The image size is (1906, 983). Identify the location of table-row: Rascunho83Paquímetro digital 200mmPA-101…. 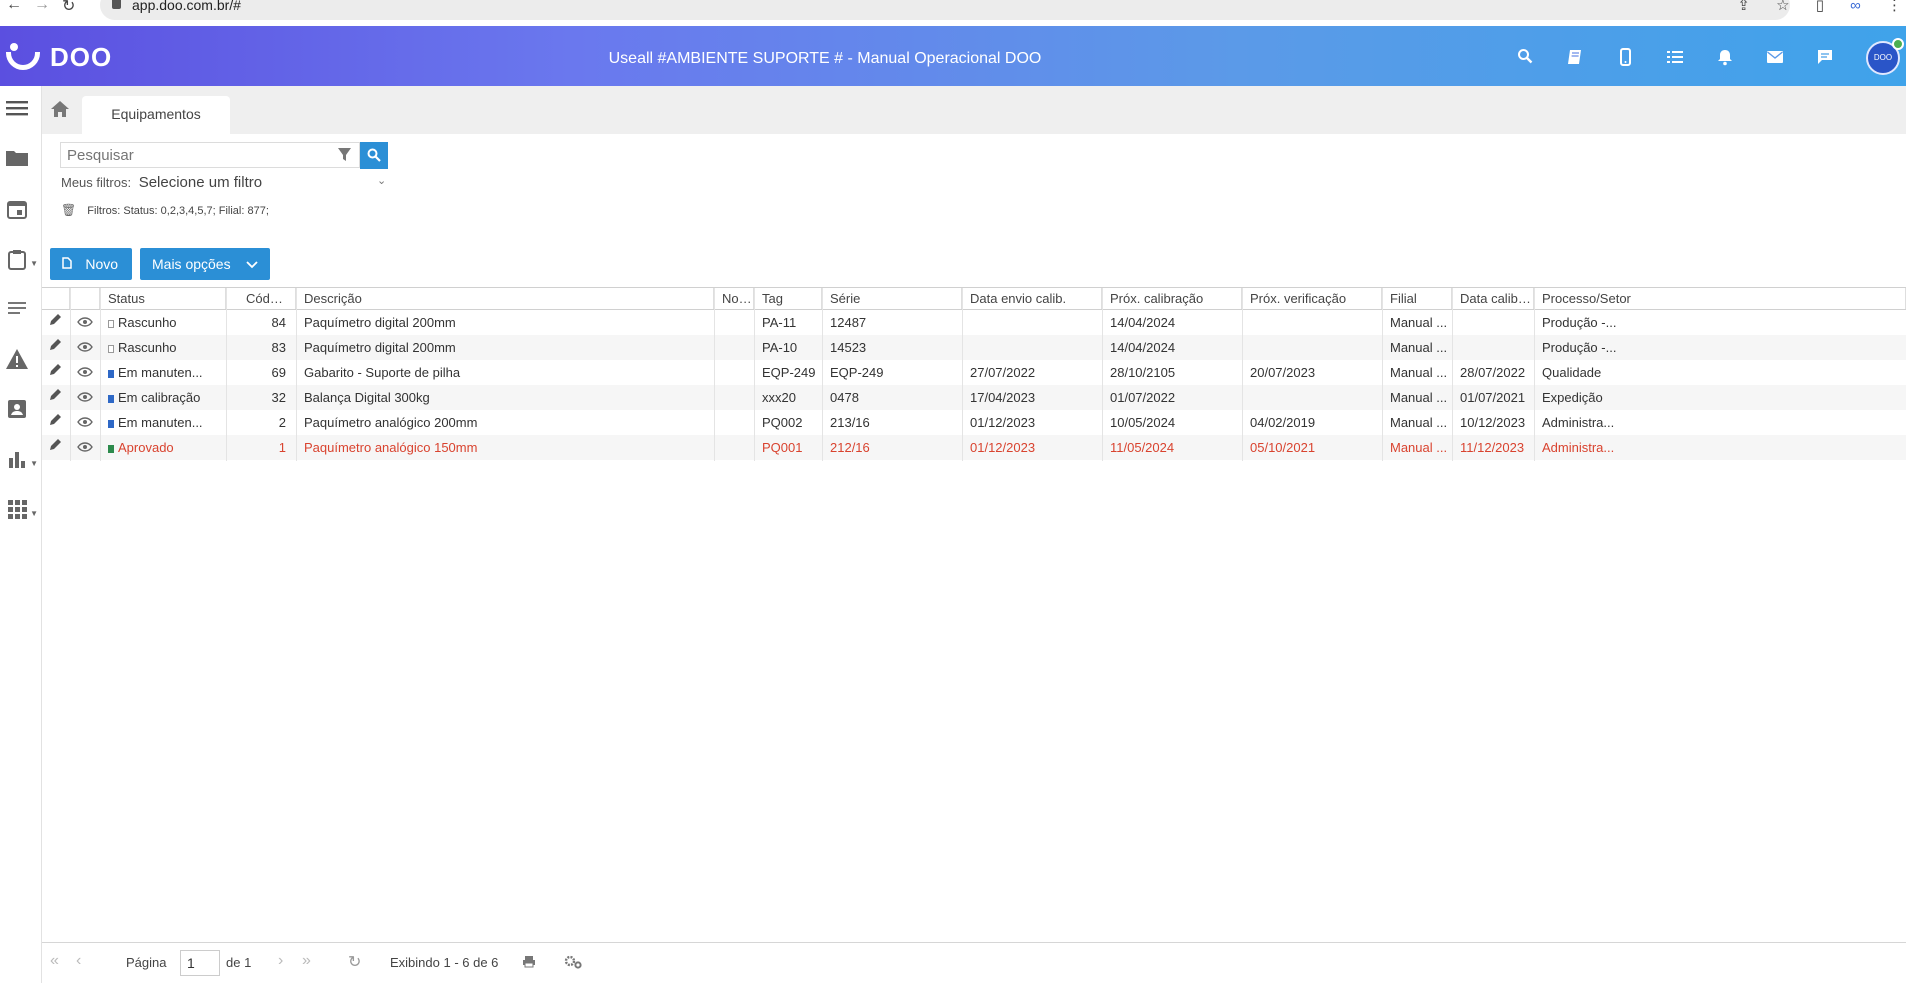
(974, 347).